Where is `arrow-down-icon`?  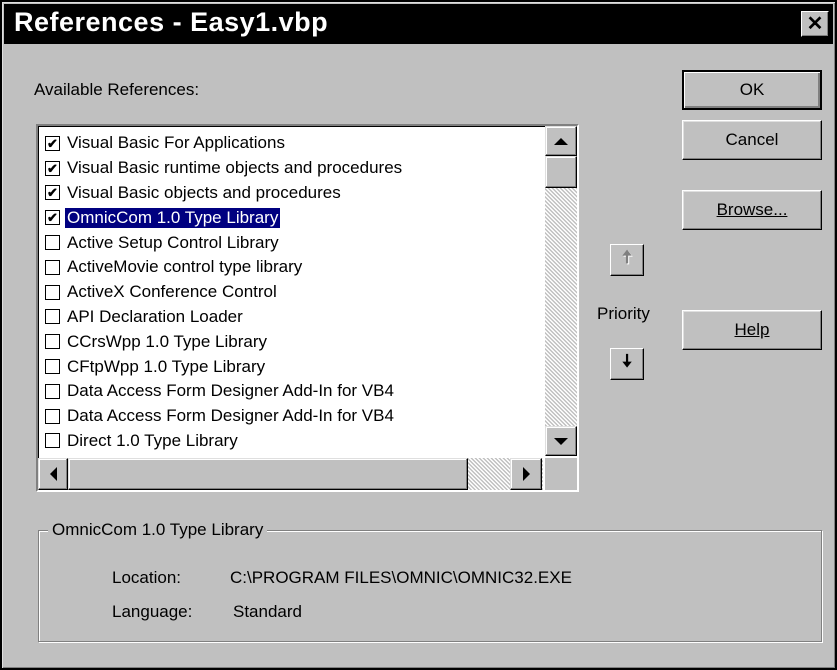
arrow-down-icon is located at coordinates (561, 441).